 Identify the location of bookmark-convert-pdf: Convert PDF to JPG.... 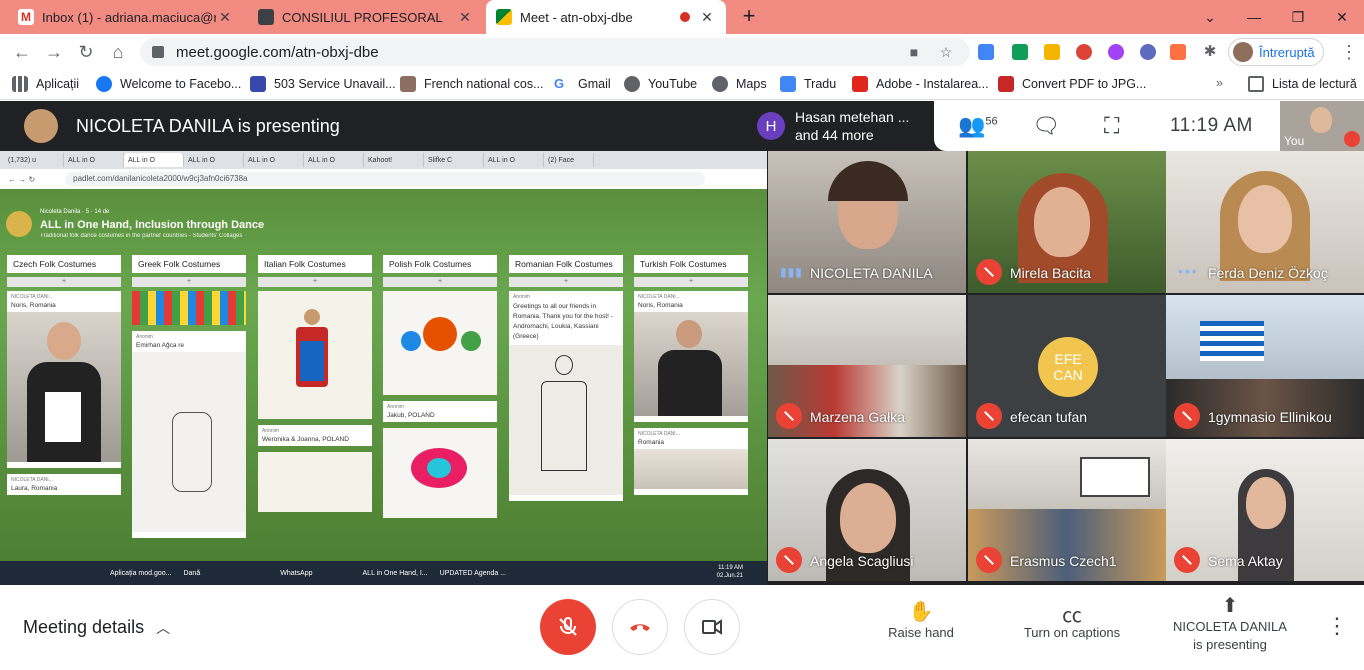
(1072, 84).